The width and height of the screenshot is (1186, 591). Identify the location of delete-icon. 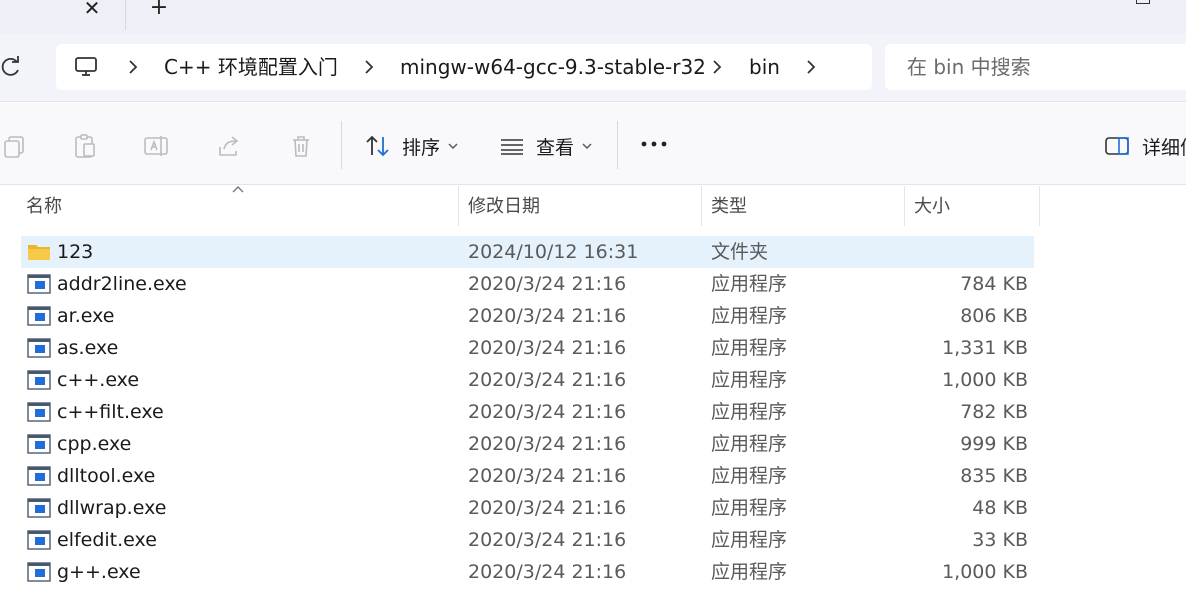
(301, 146).